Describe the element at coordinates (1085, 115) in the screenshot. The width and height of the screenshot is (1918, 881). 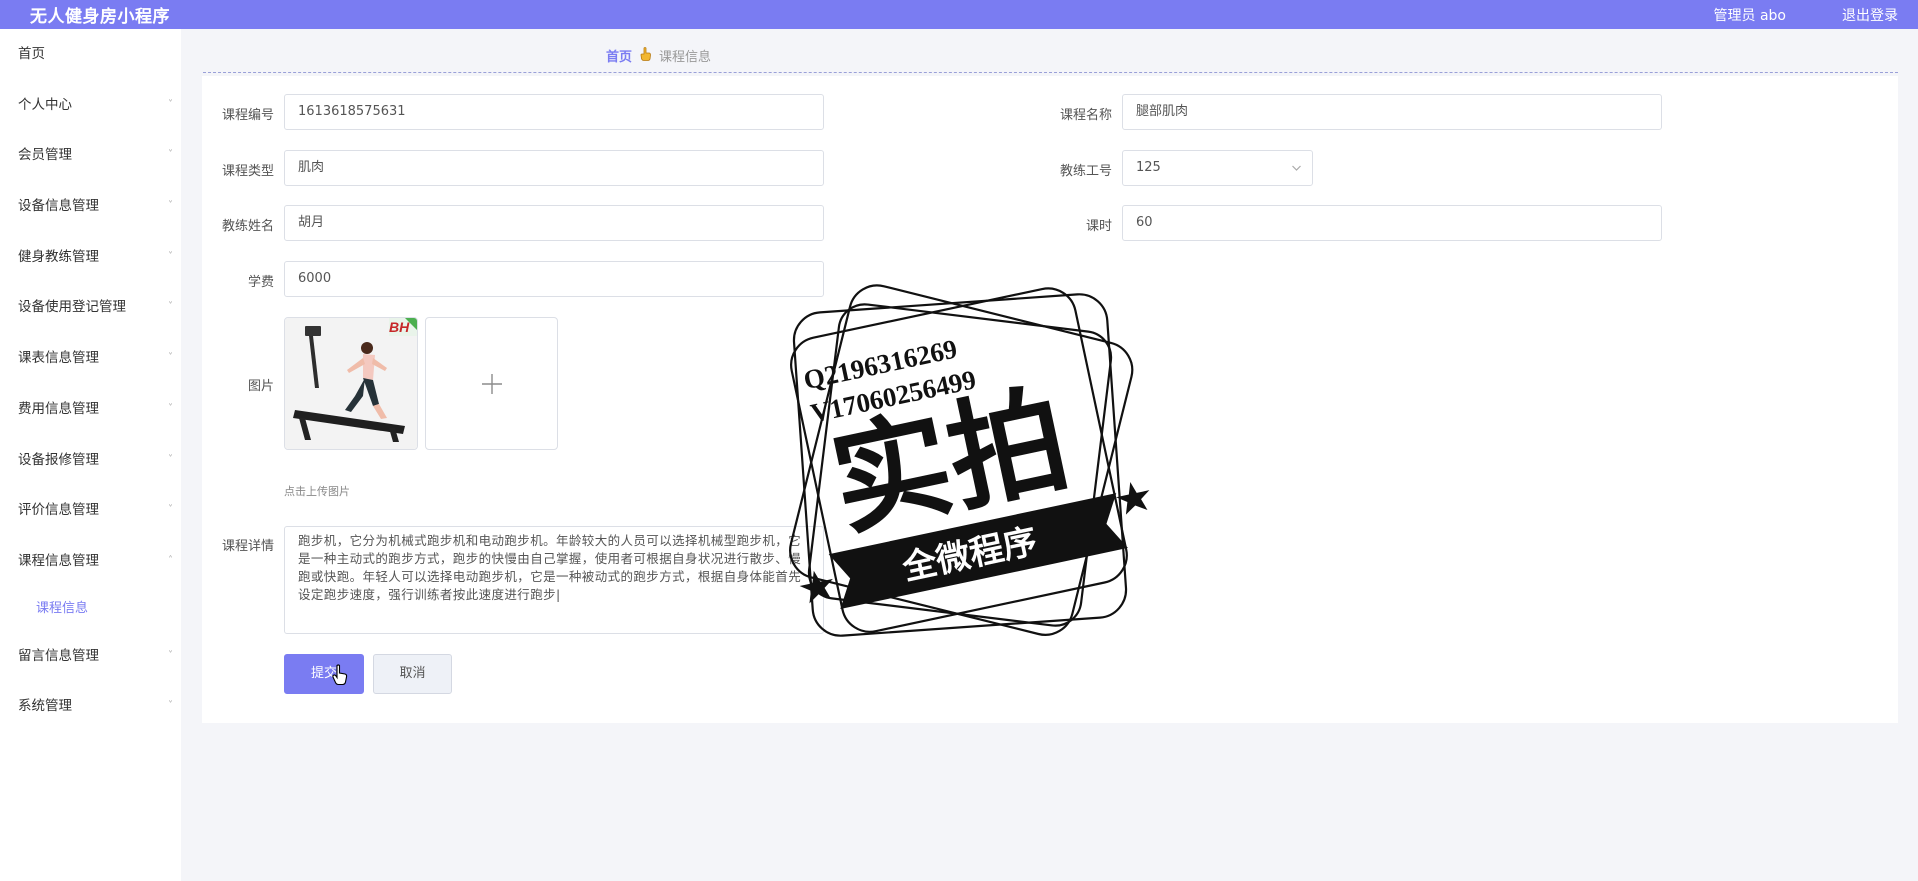
I see `course-name-label: 课程名称` at that location.